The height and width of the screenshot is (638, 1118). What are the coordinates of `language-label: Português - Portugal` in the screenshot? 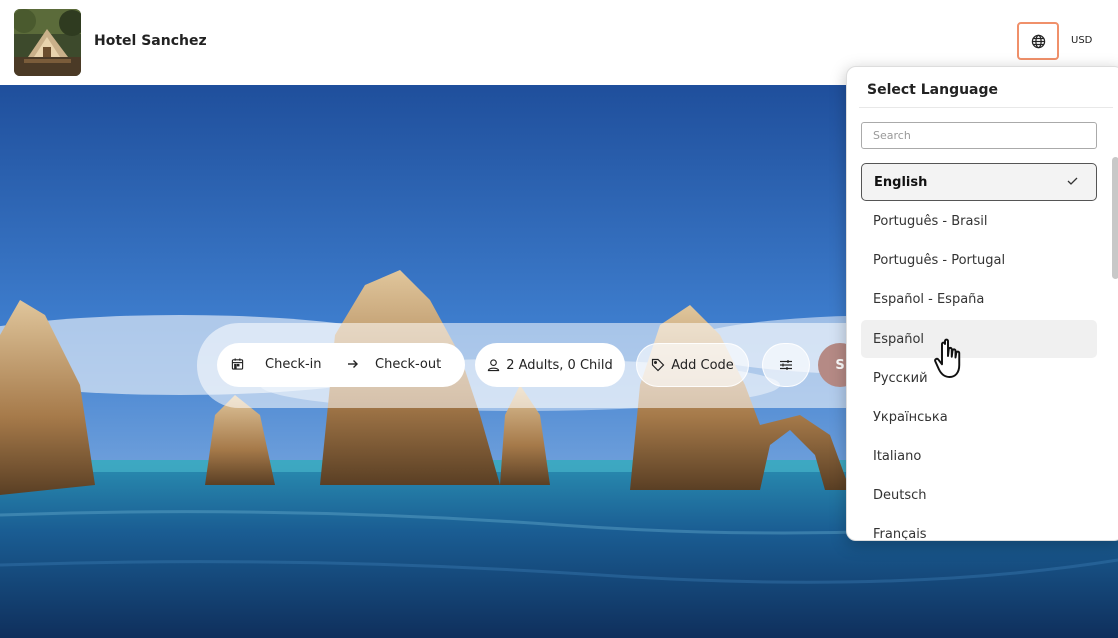 It's located at (939, 260).